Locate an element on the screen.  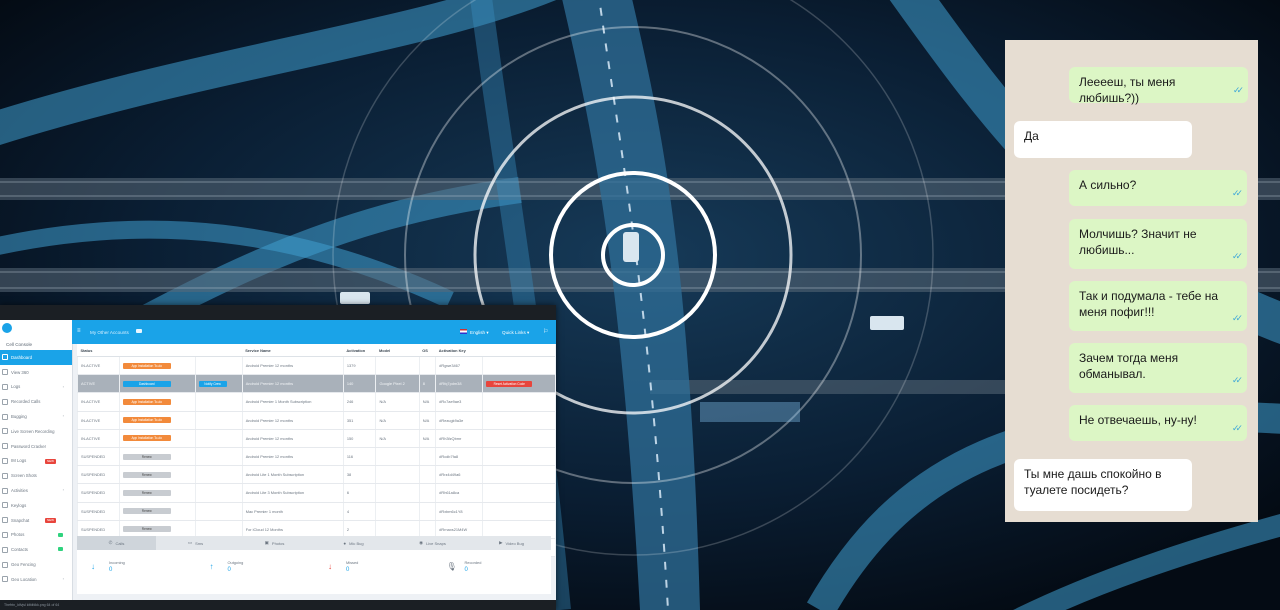
sidebar-item-im-logs: IM Logs NEW is located at coordinates (36, 461).